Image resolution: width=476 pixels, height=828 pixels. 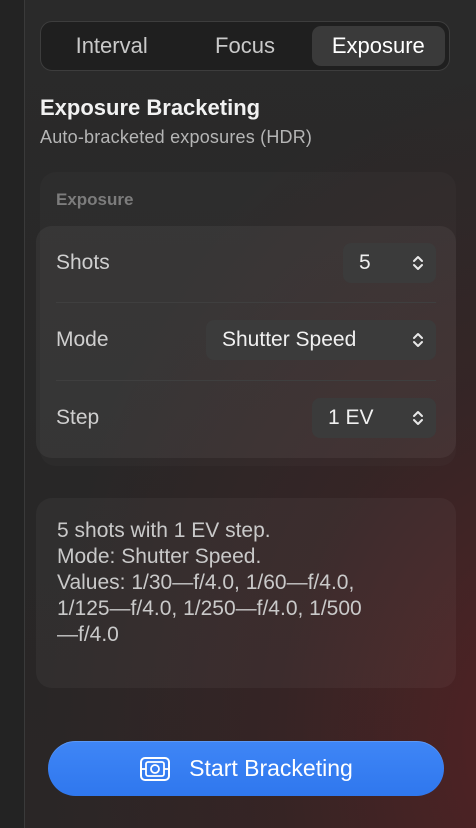 I want to click on step-value: 1 EV, so click(x=351, y=417).